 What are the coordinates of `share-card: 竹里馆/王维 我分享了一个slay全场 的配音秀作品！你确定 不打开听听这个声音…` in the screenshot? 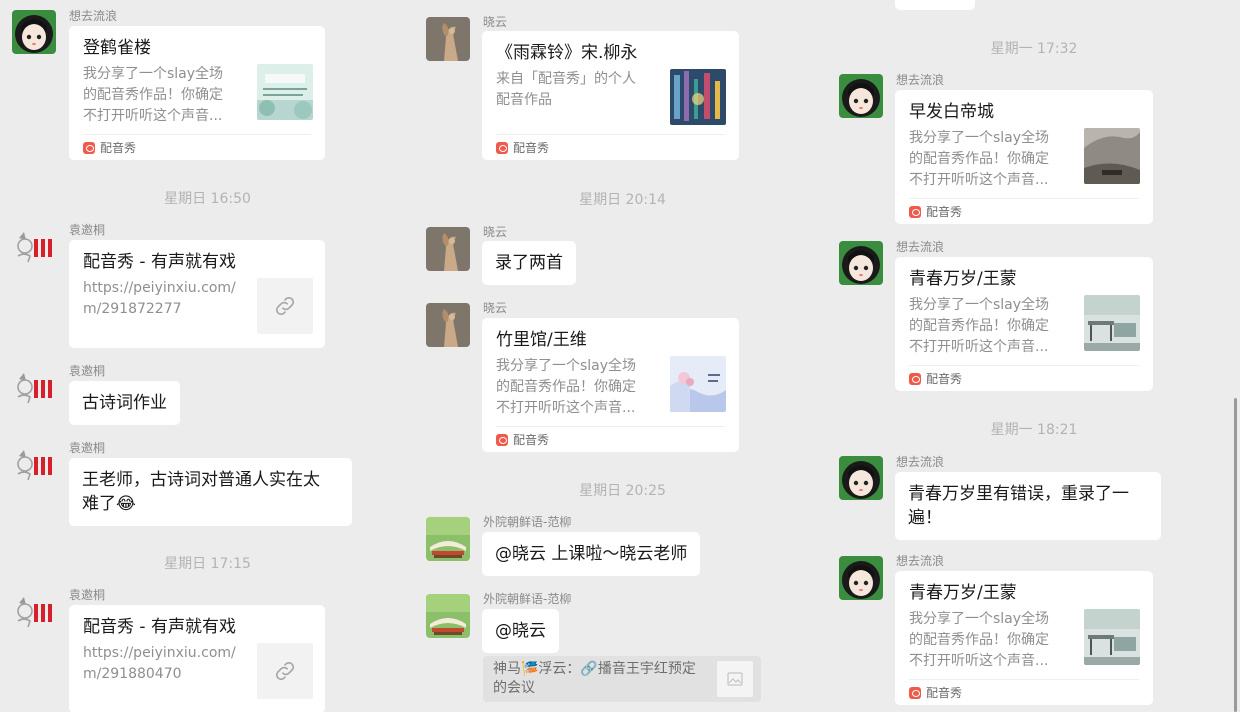 It's located at (610, 385).